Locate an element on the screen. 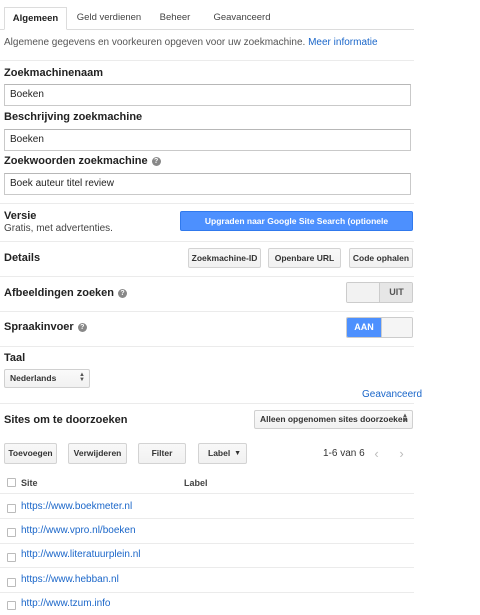 The height and width of the screenshot is (615, 480). chevron-left-icon: ‹ is located at coordinates (376, 453).